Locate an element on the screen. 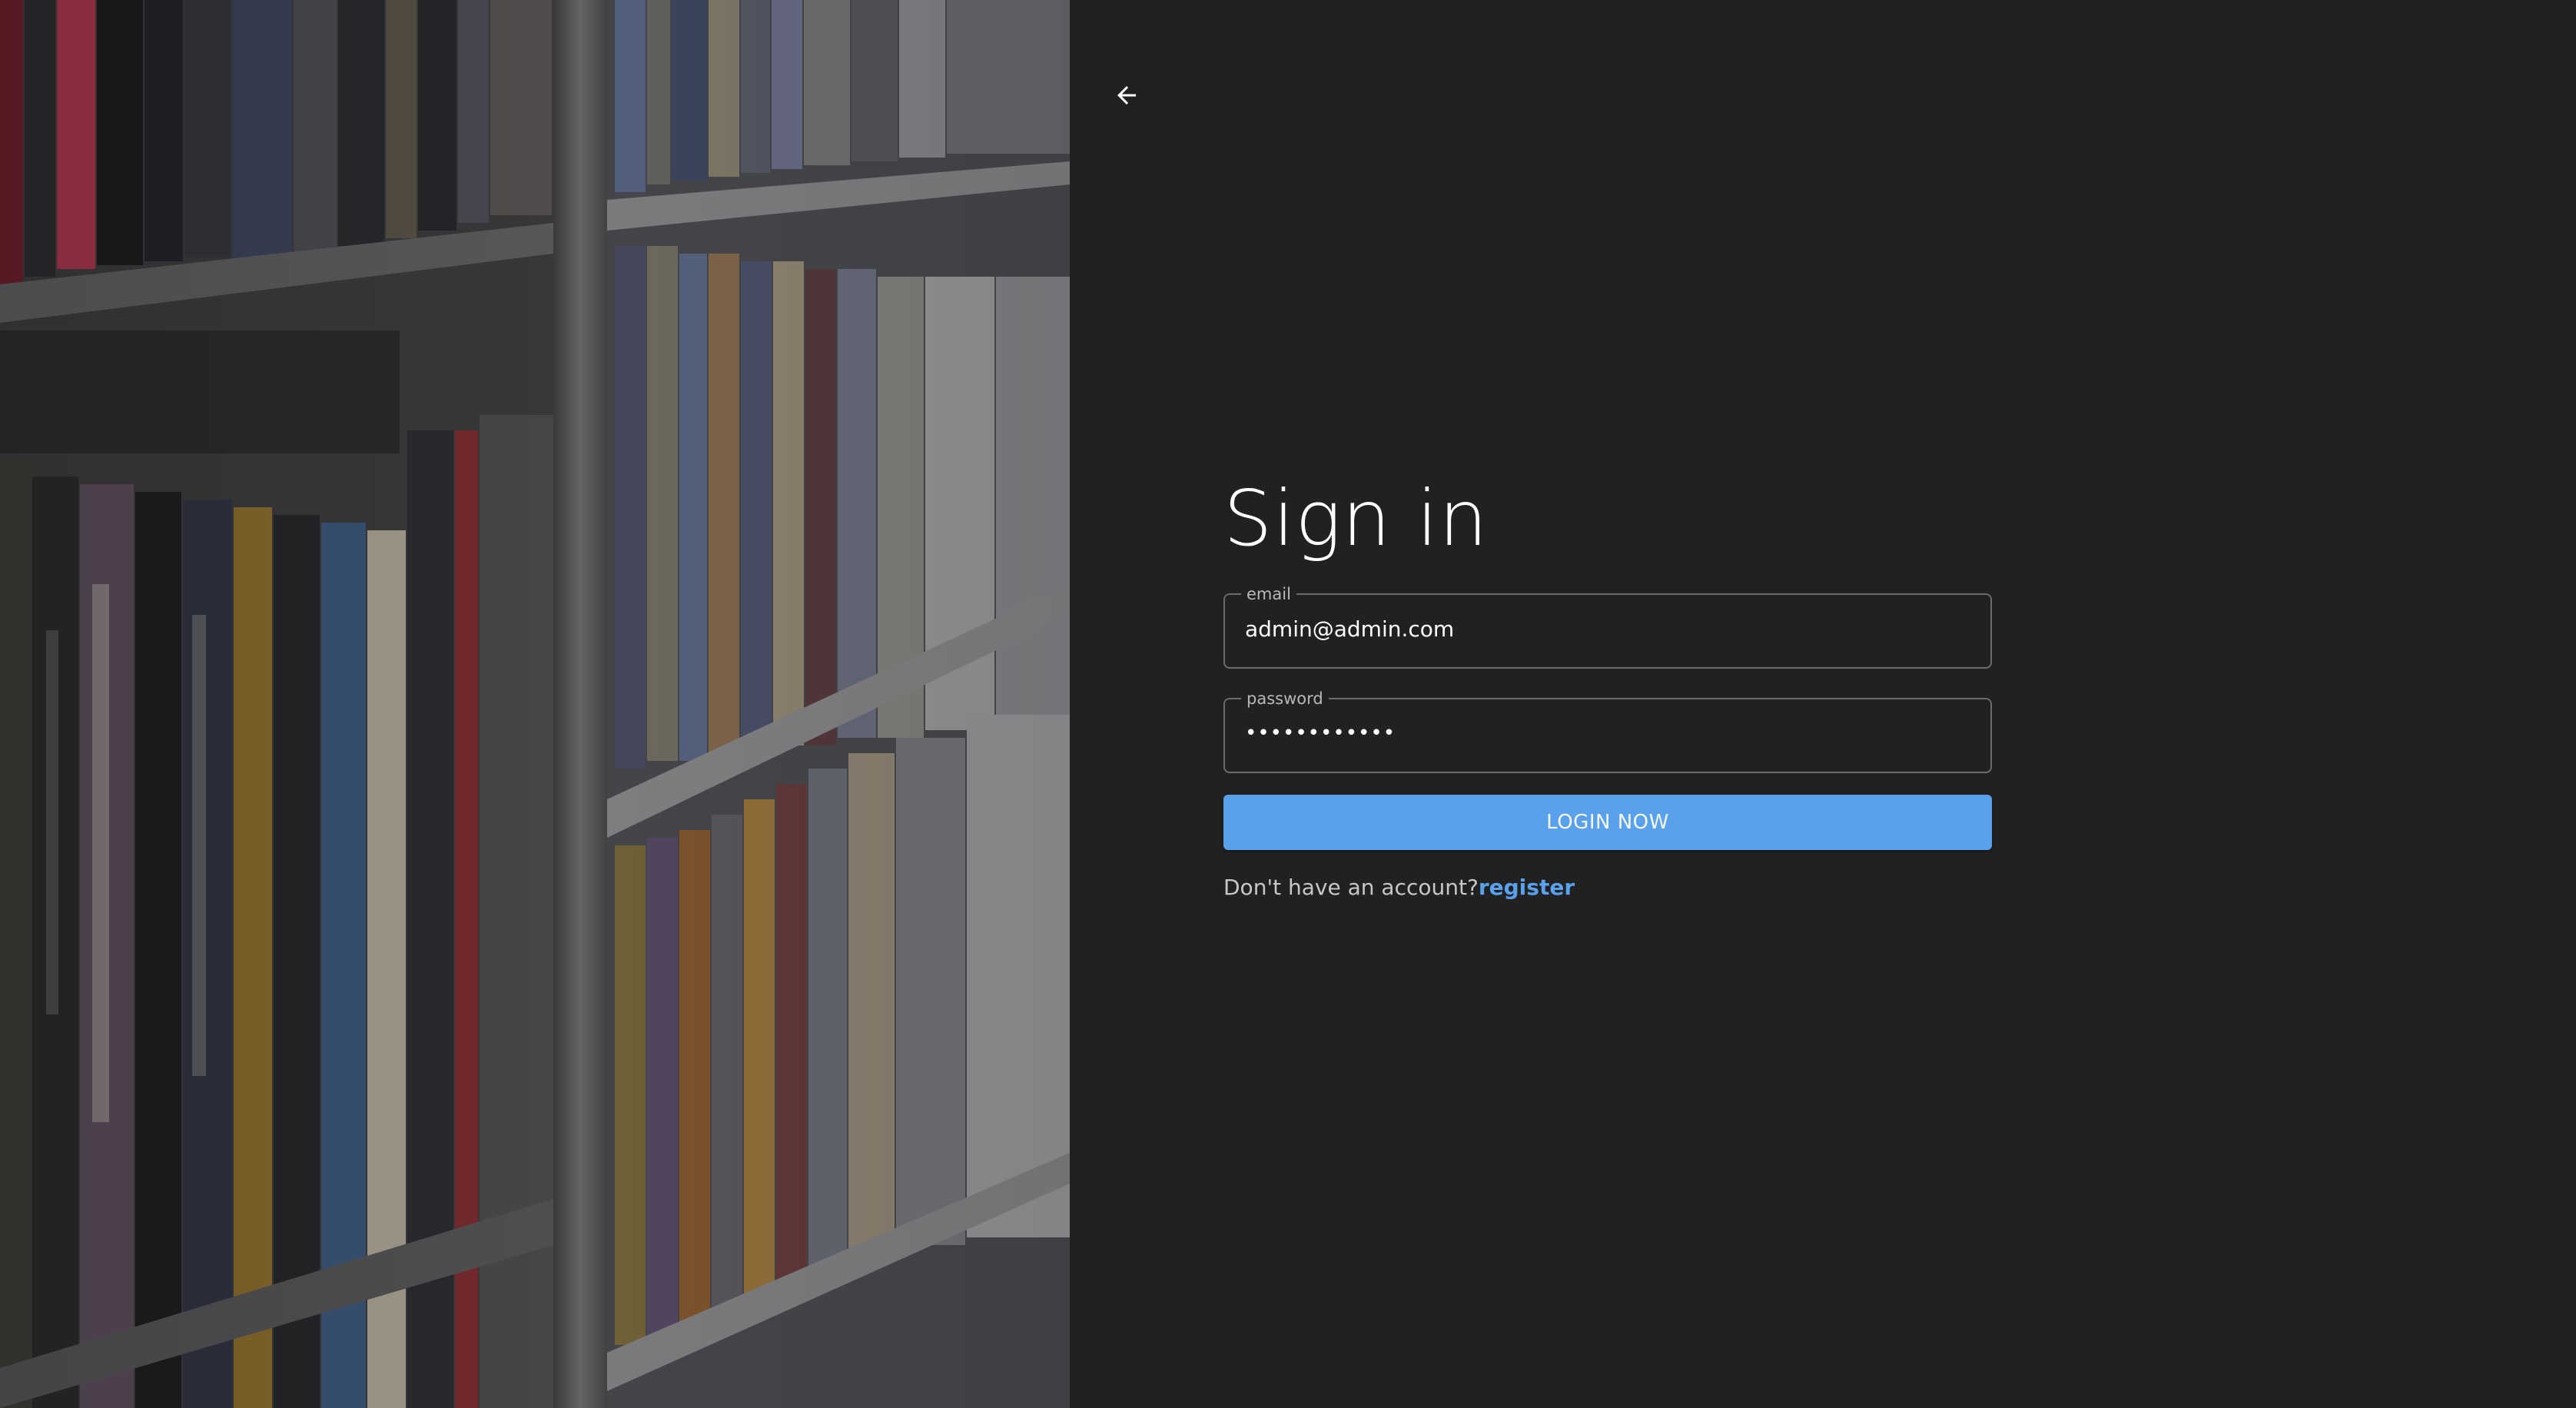  login-button: LOGIN NOW is located at coordinates (1607, 822).